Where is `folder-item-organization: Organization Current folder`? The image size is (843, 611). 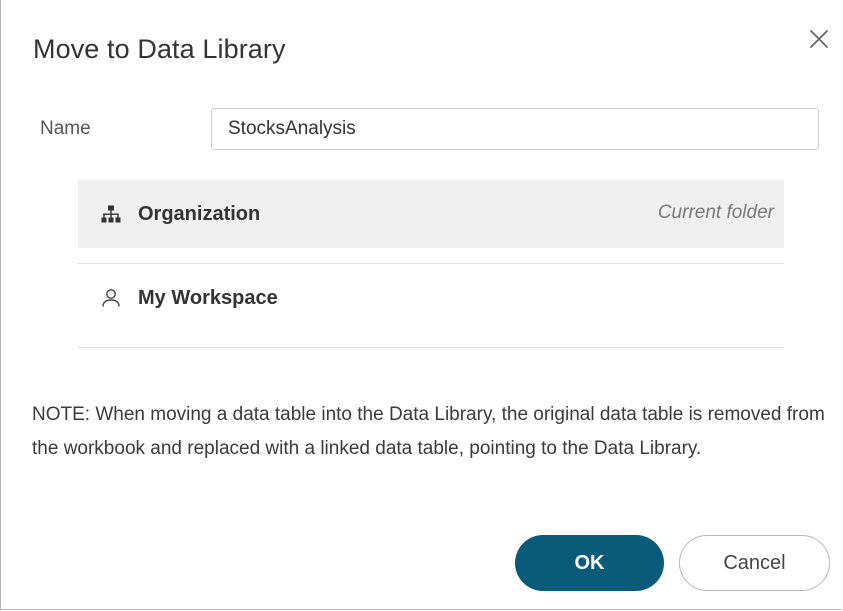
folder-item-organization: Organization Current folder is located at coordinates (431, 214).